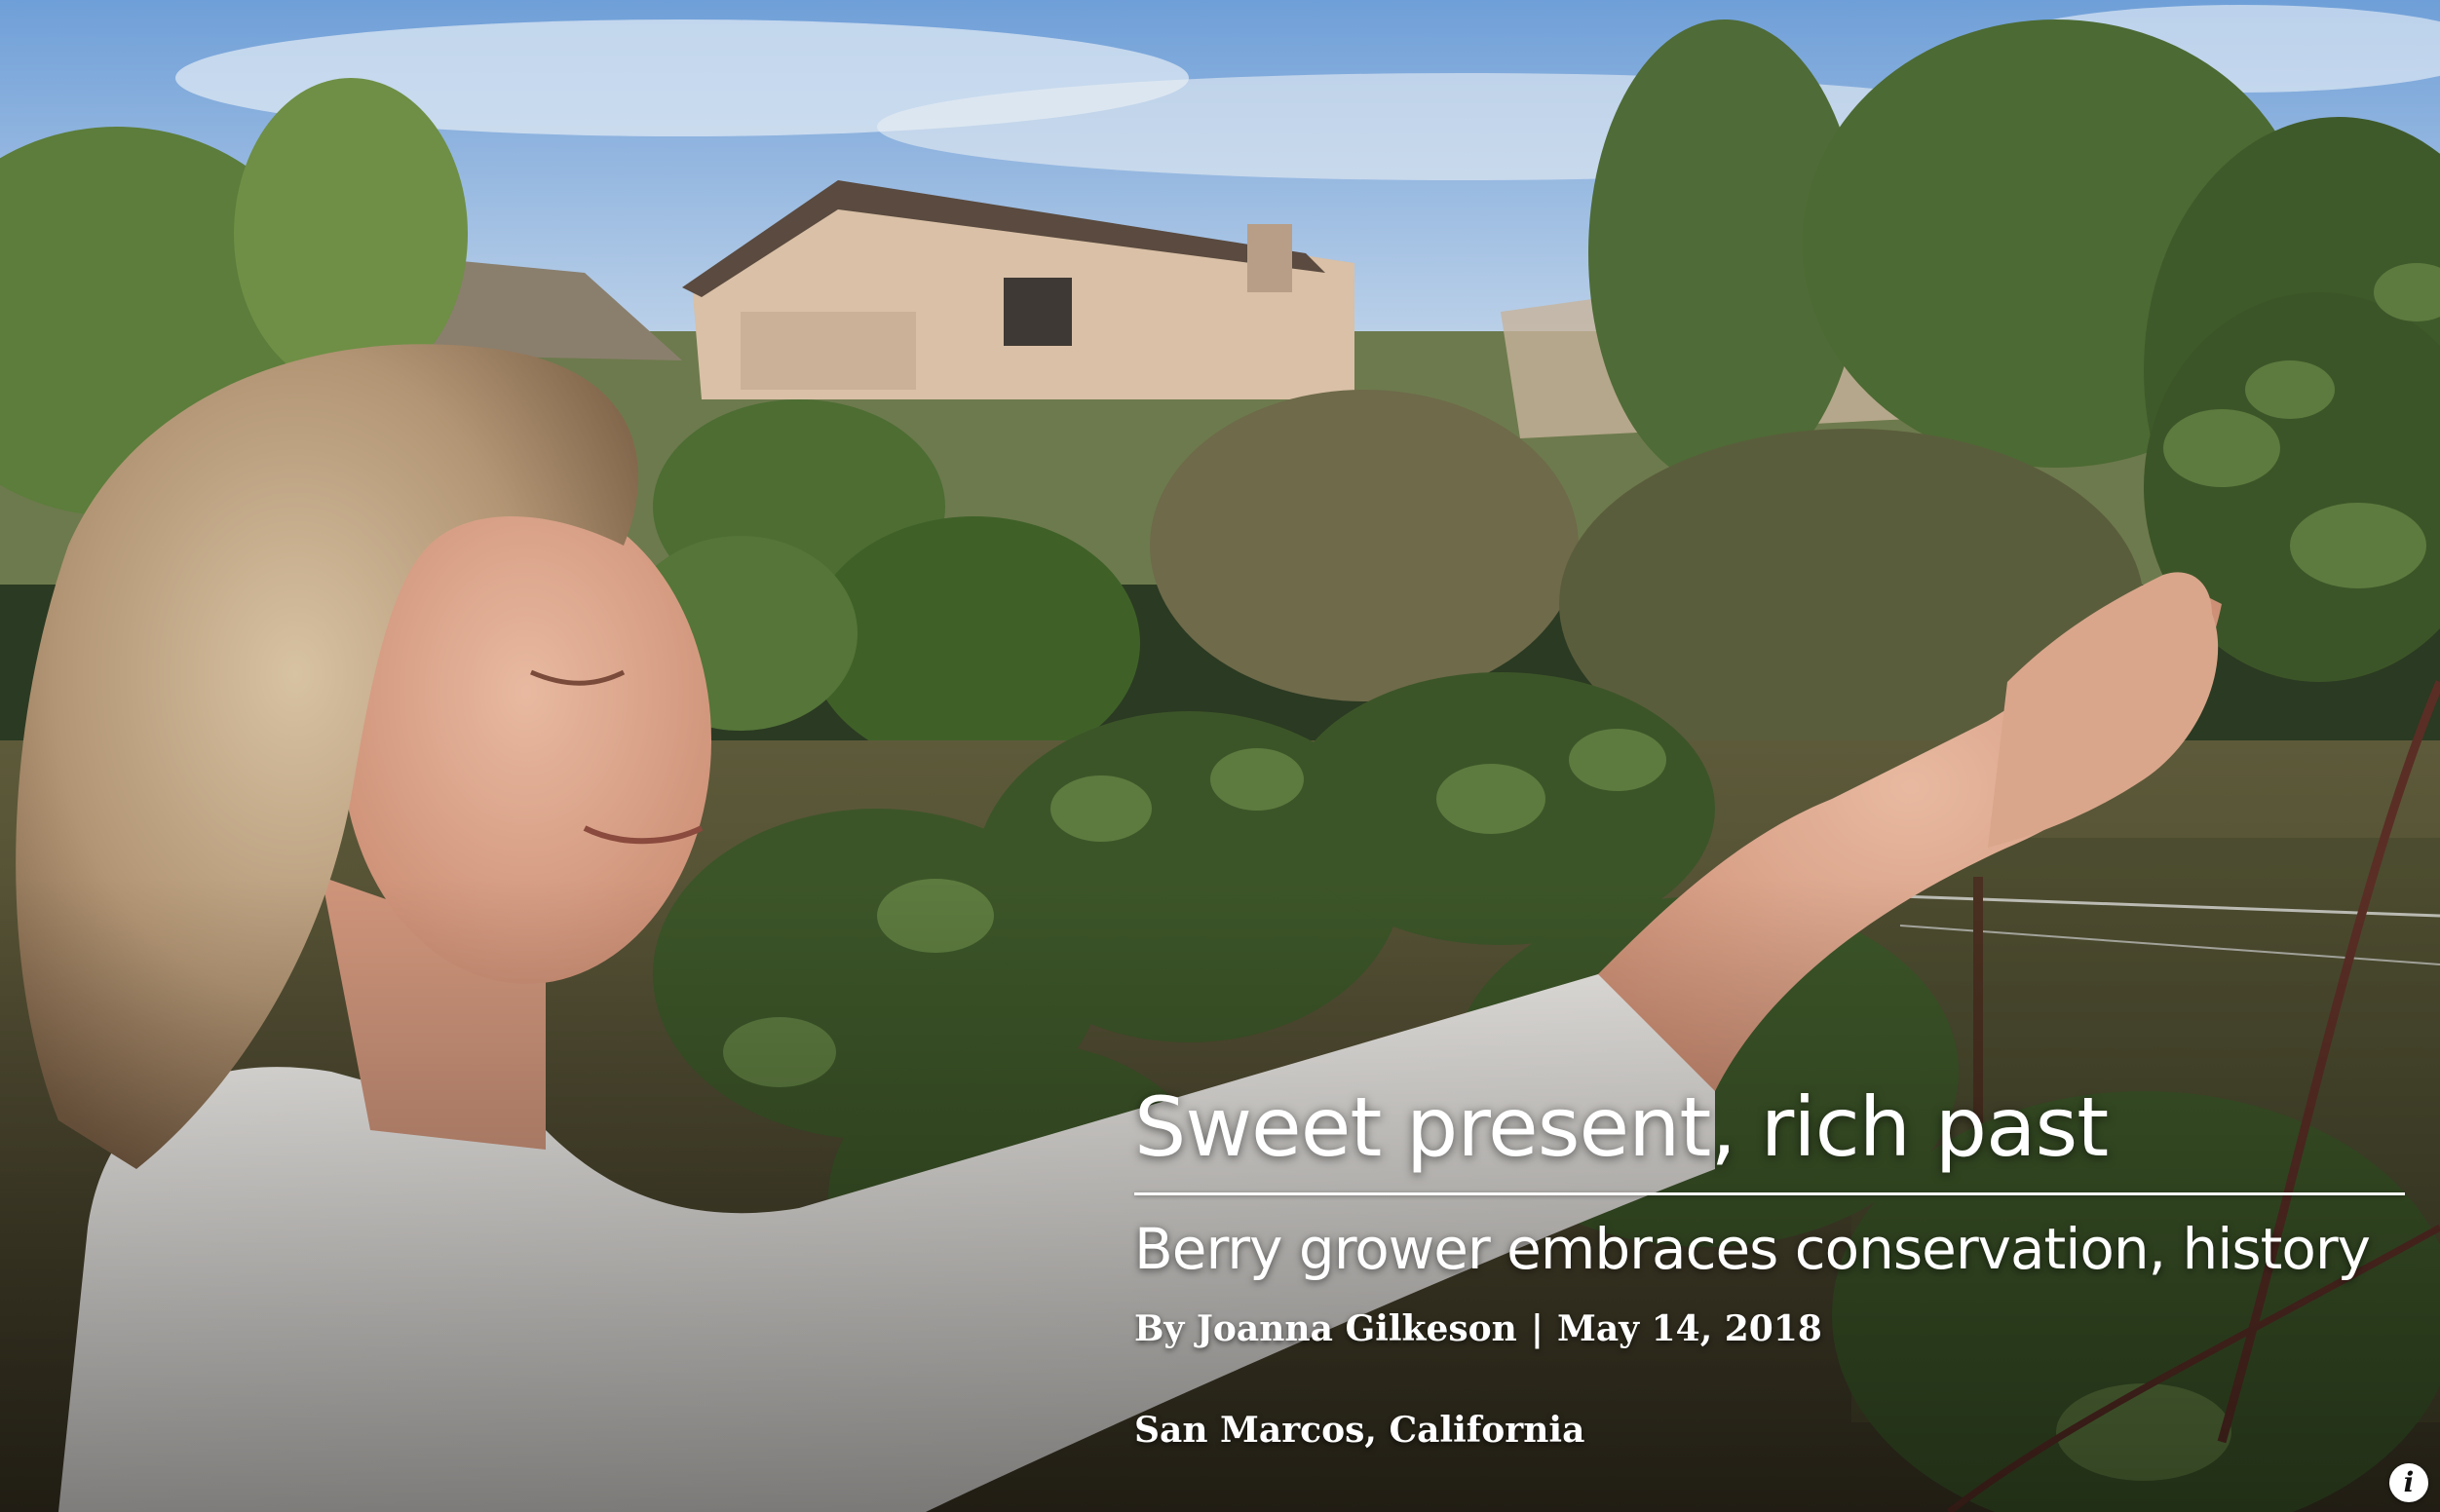 Image resolution: width=2440 pixels, height=1512 pixels. I want to click on title-divider, so click(1769, 1193).